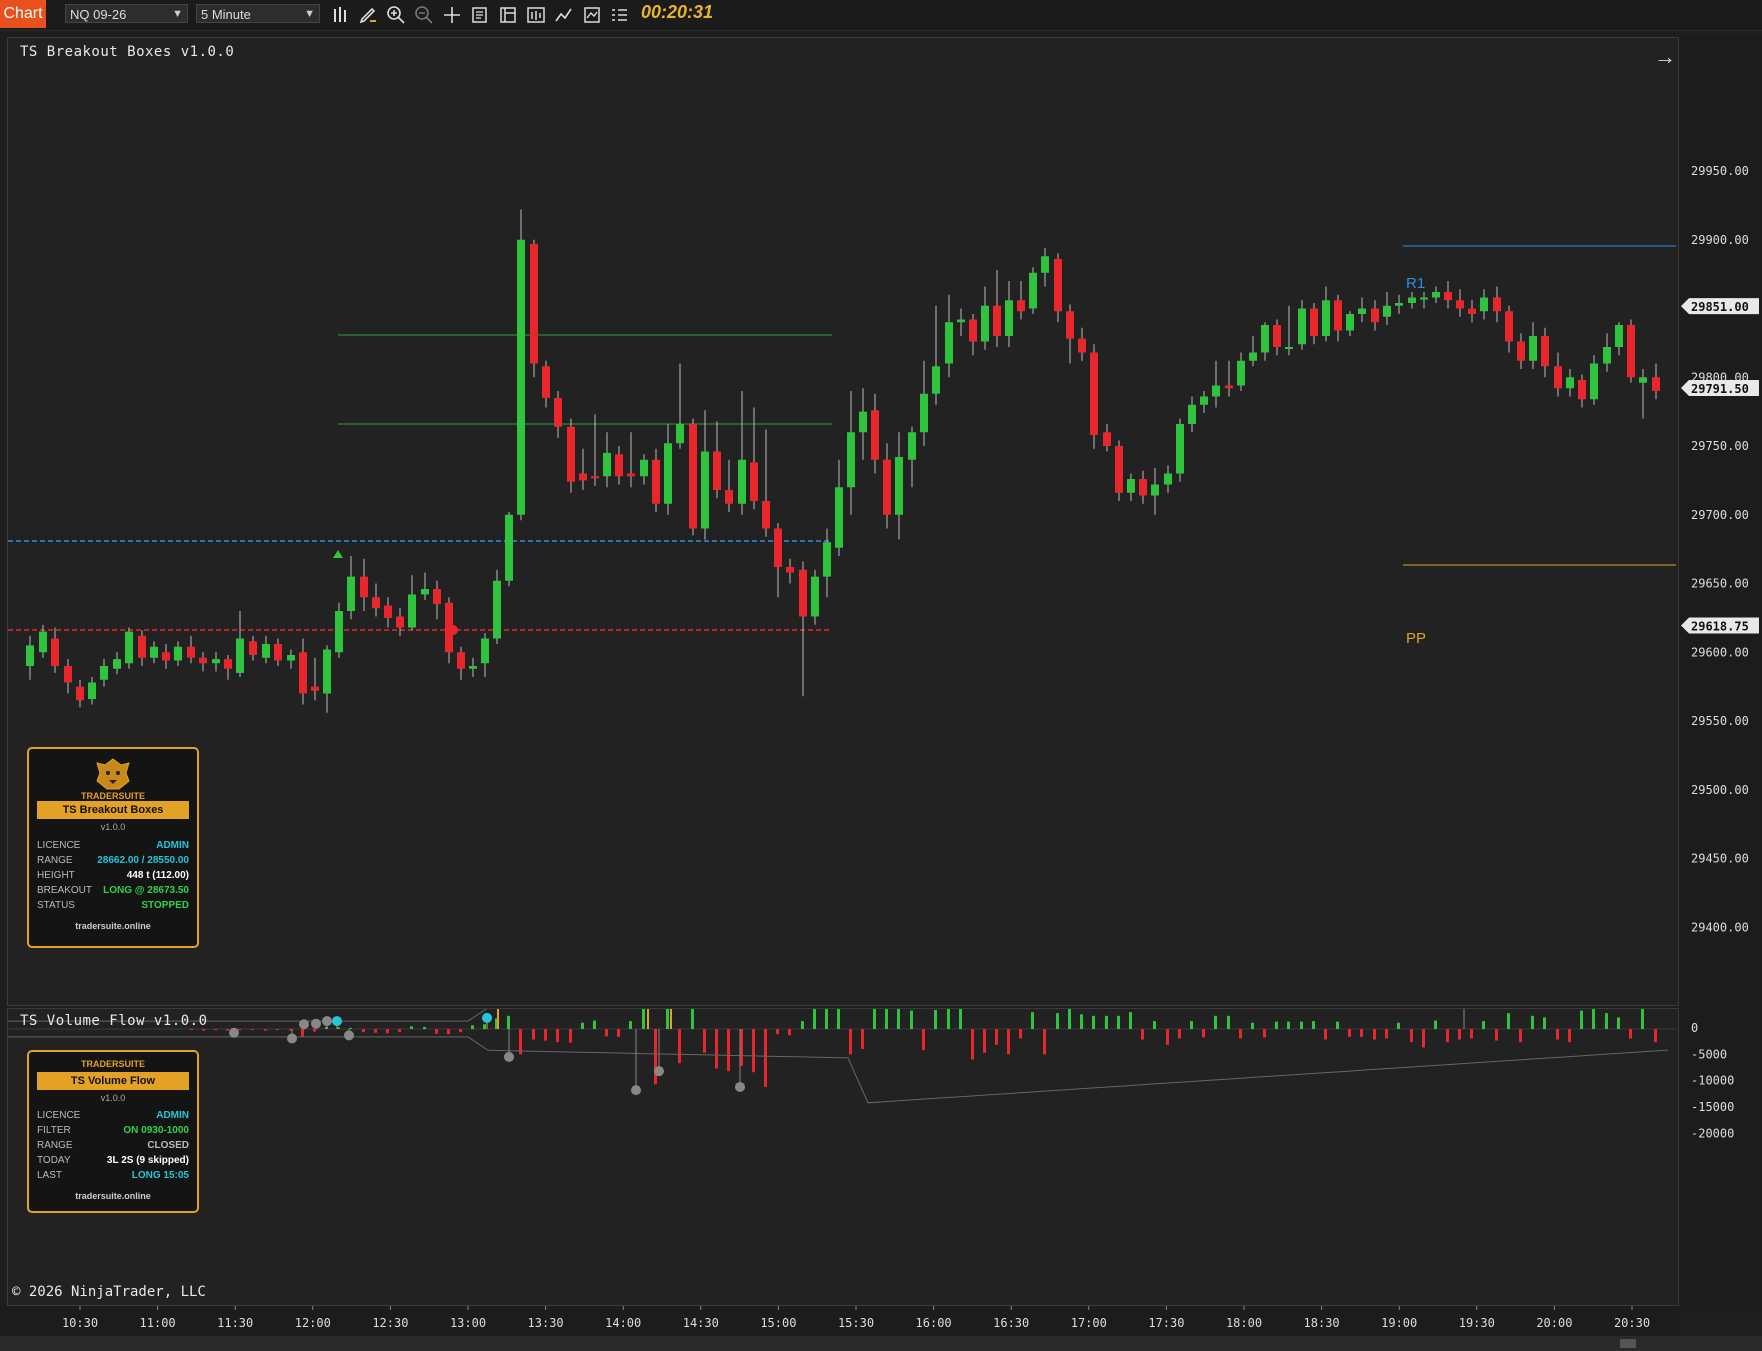 The height and width of the screenshot is (1351, 1762). What do you see at coordinates (1720, 652) in the screenshot?
I see `price-tick-label: 29600.00` at bounding box center [1720, 652].